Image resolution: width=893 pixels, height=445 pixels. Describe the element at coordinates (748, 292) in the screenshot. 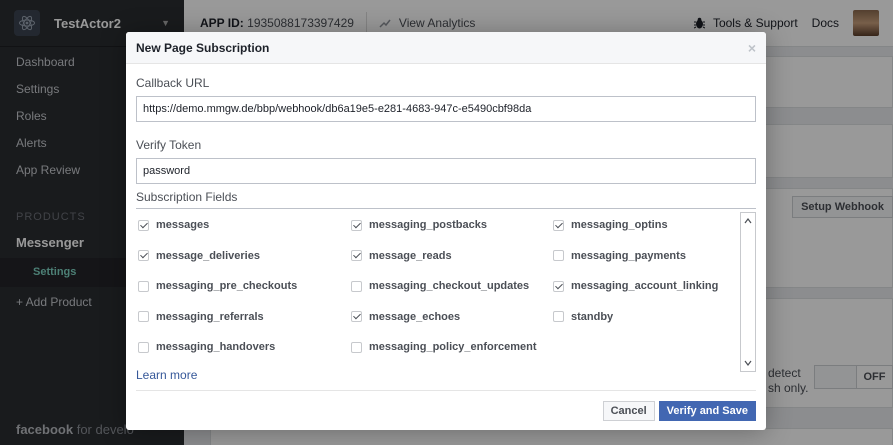

I see `scrollbar` at that location.